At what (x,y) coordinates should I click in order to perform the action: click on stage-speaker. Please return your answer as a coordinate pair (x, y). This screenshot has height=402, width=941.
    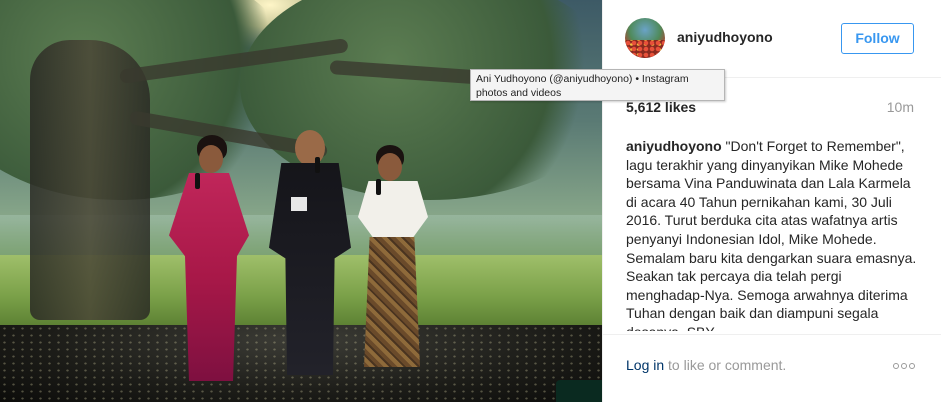
    Looking at the image, I should click on (579, 391).